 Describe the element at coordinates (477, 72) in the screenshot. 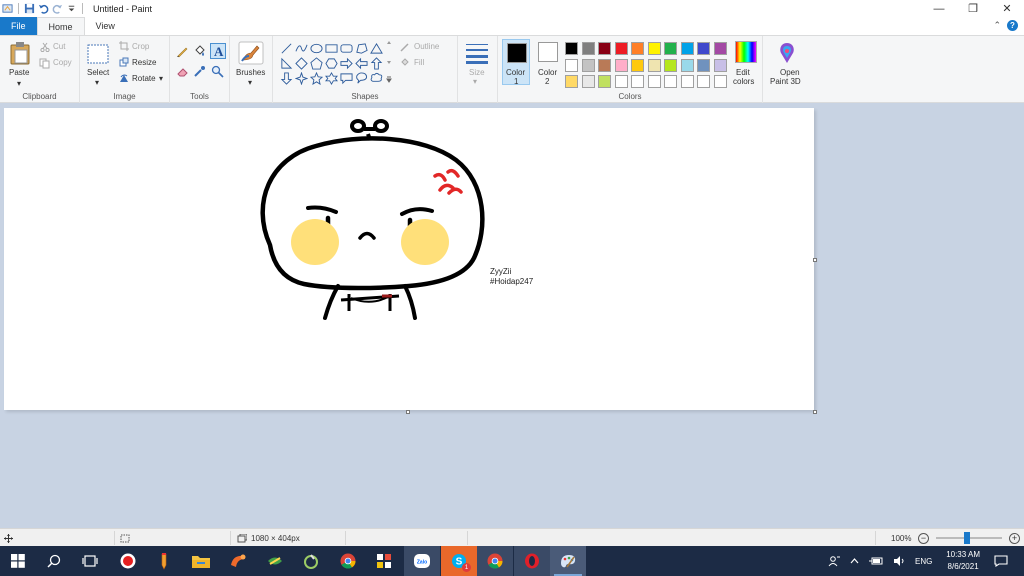

I see `size-label: Size` at that location.